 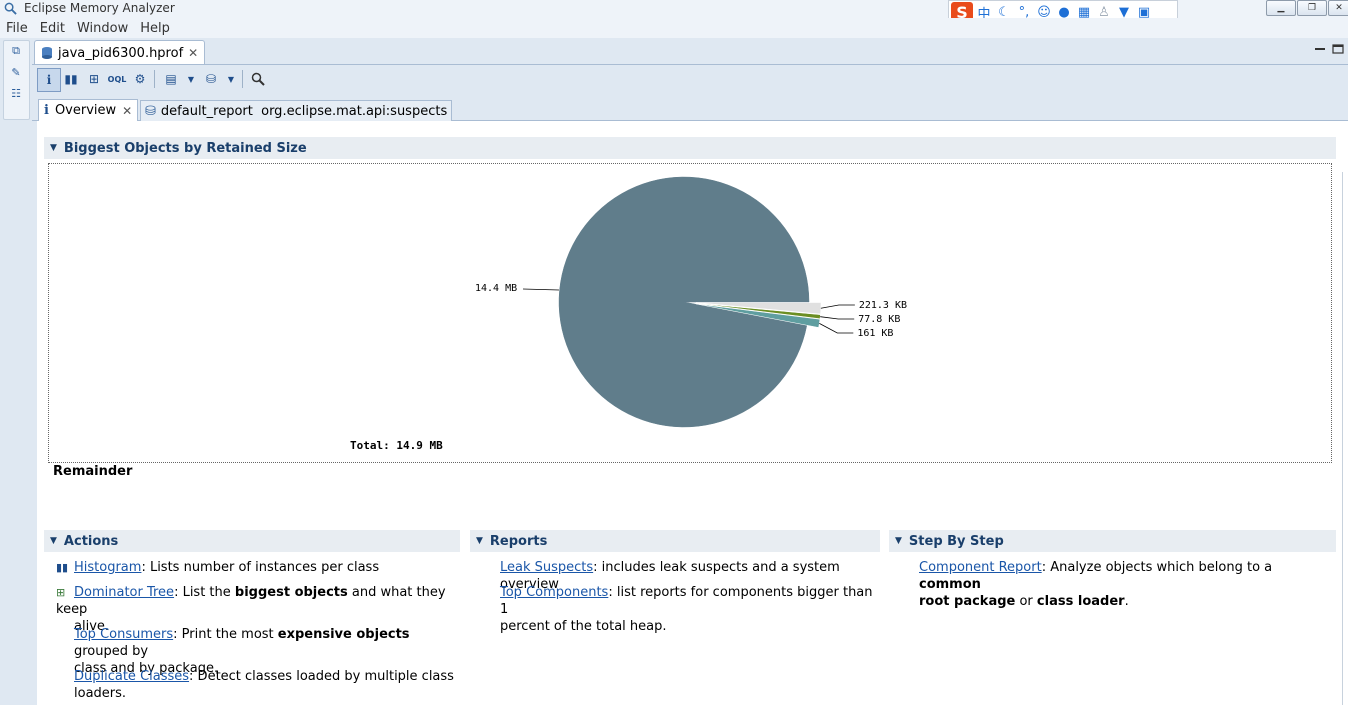 What do you see at coordinates (16, 80) in the screenshot?
I see `trim-stack: ⧉ ✎ ☷` at bounding box center [16, 80].